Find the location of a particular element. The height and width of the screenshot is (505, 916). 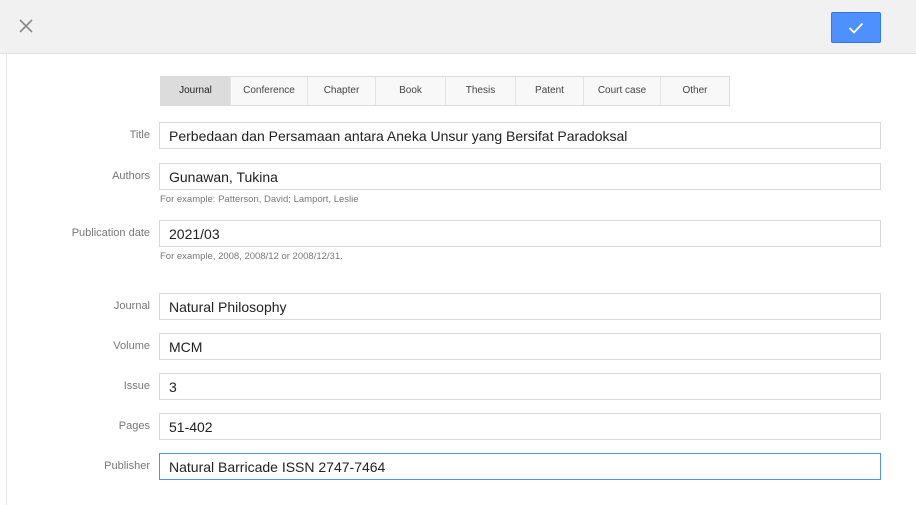

tab-chapter: Chapter is located at coordinates (342, 91).